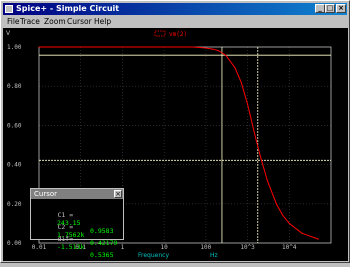  I want to click on cursor-y-value: 0.42179, so click(104, 243).